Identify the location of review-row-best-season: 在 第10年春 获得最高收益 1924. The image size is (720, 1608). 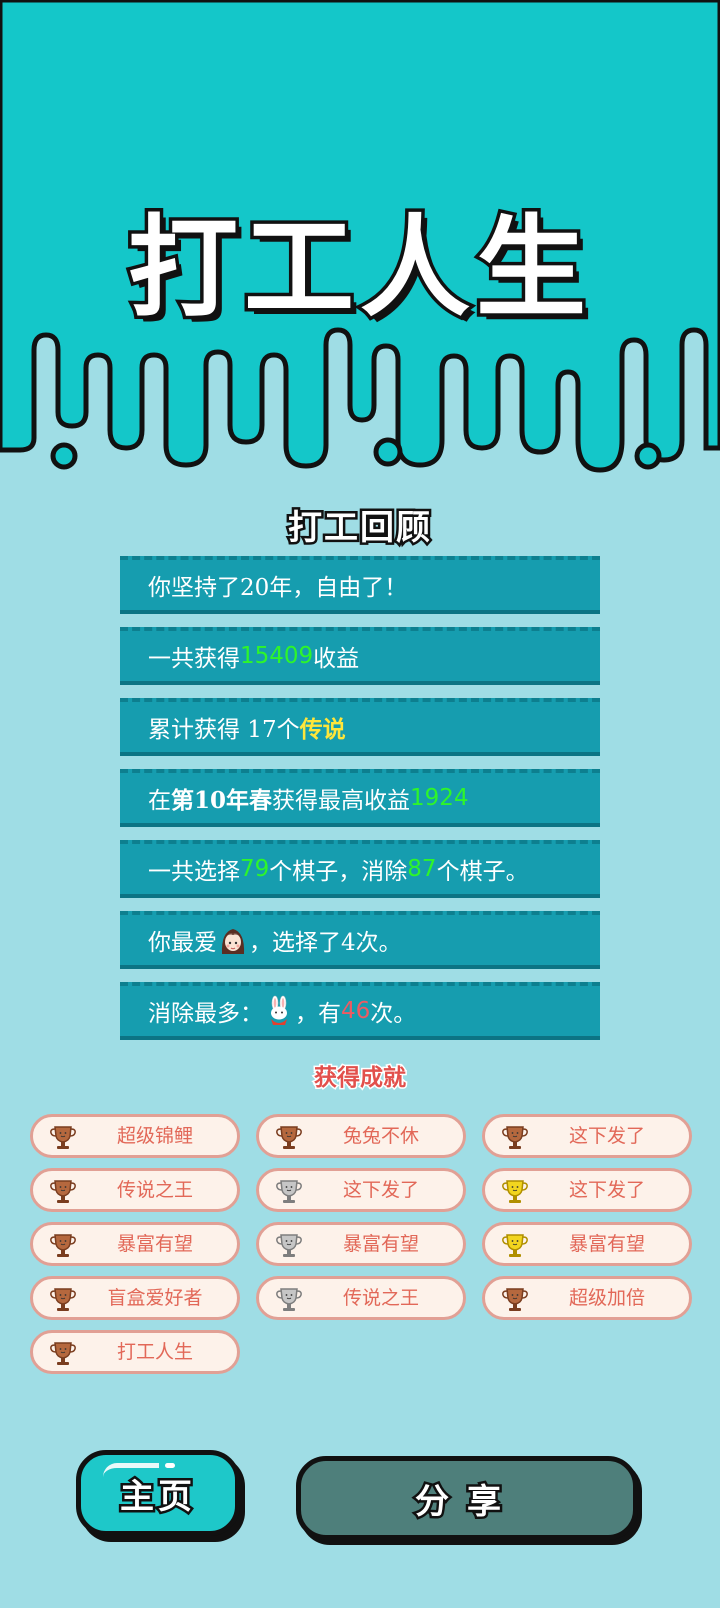
(360, 798).